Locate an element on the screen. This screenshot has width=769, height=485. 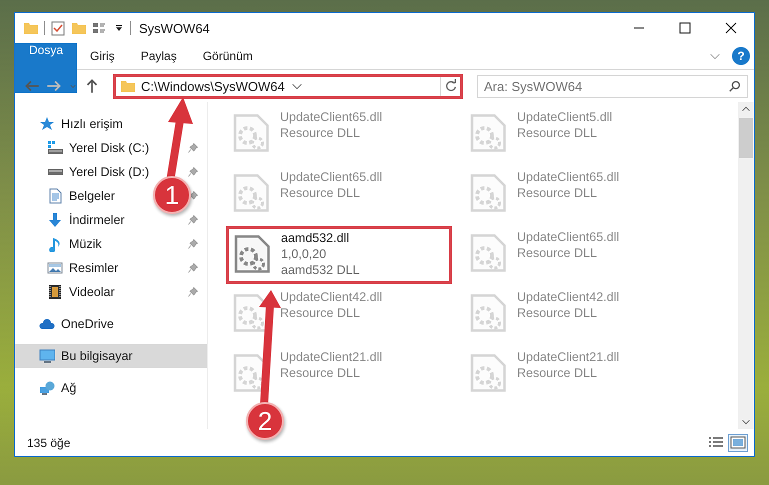
document-icon is located at coordinates (55, 196).